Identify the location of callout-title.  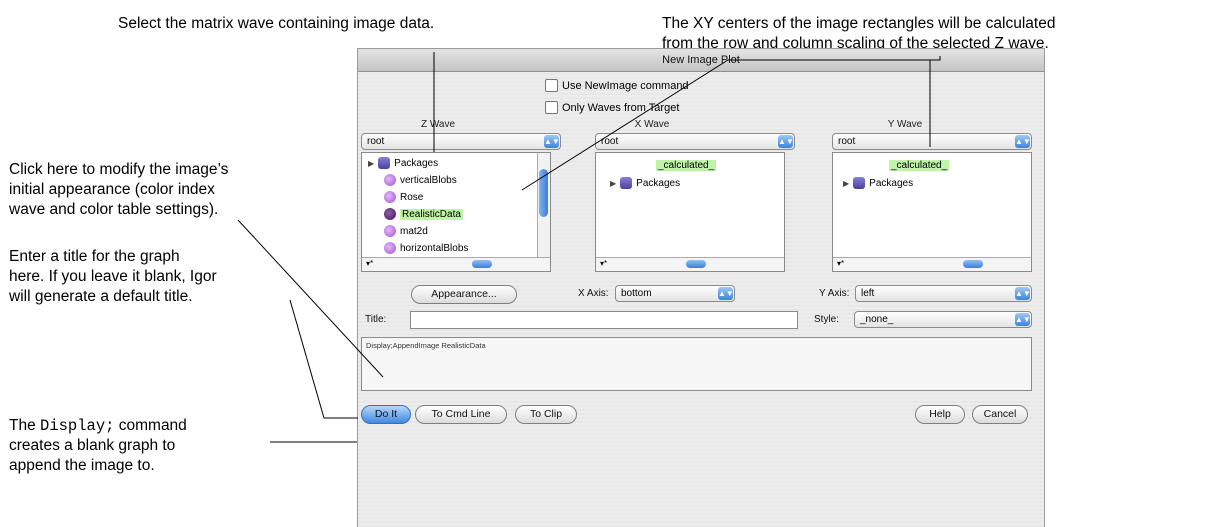
(323, 359).